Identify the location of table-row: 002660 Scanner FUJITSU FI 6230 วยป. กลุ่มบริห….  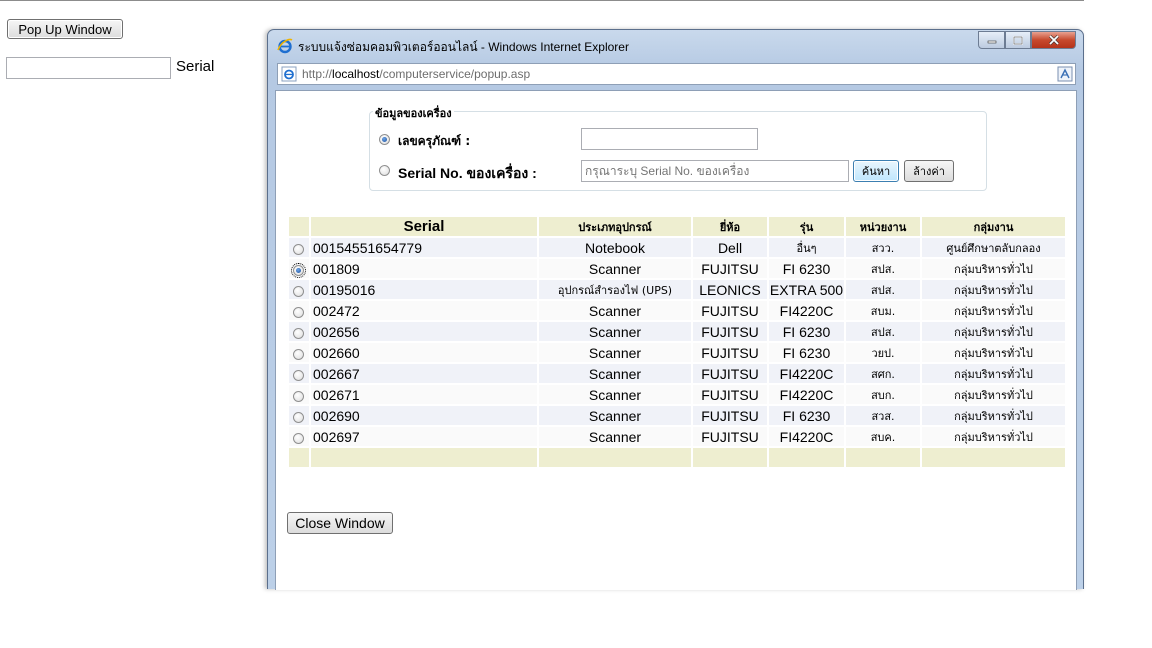
(677, 352).